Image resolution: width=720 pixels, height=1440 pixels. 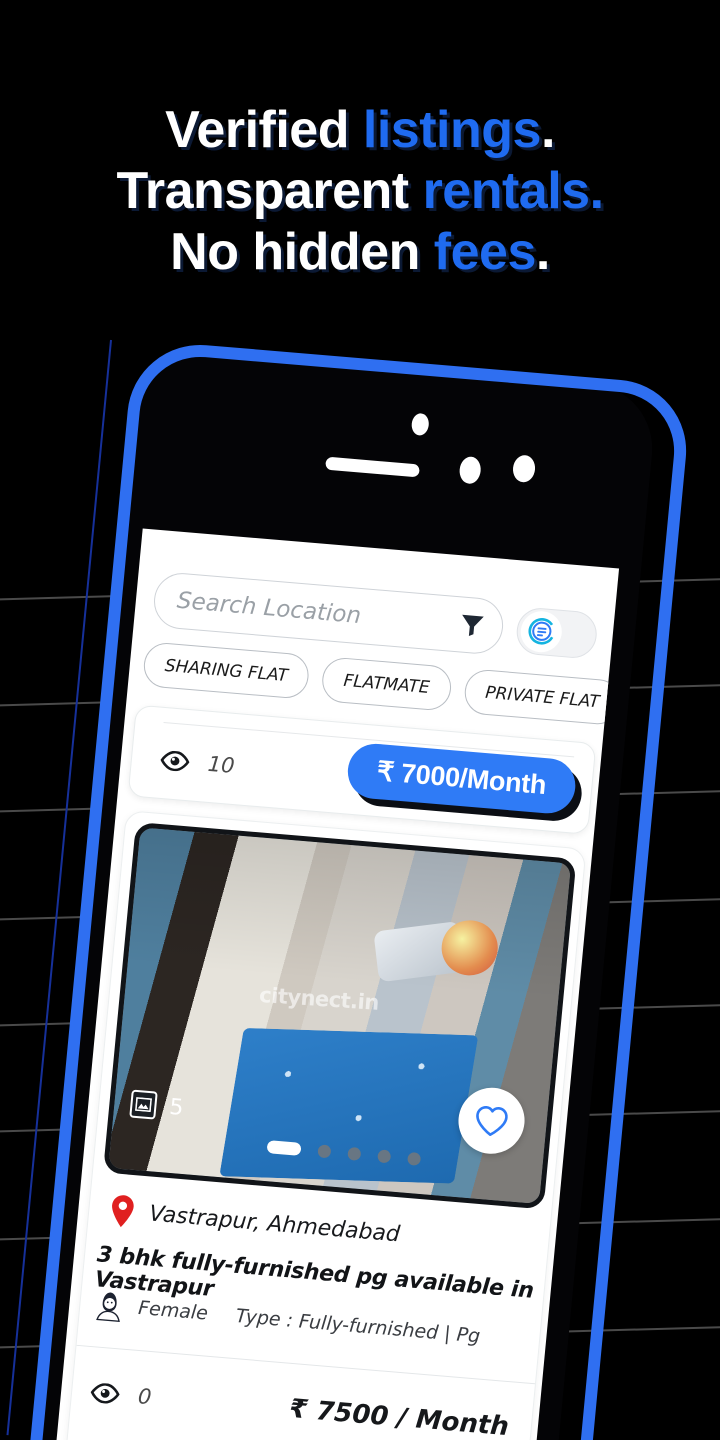 I want to click on headline-line-2: Transparent rentals., so click(x=360, y=191).